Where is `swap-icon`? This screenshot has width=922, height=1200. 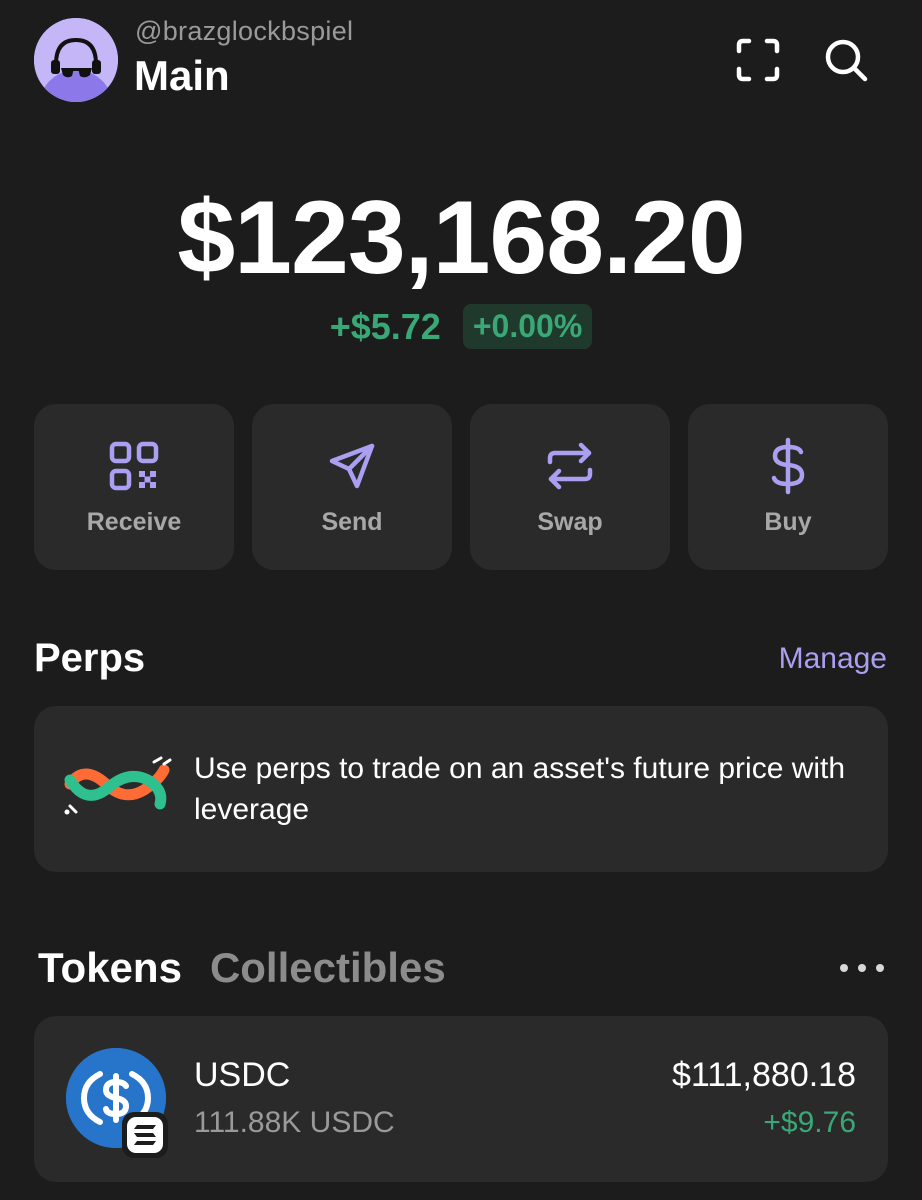
swap-icon is located at coordinates (570, 465).